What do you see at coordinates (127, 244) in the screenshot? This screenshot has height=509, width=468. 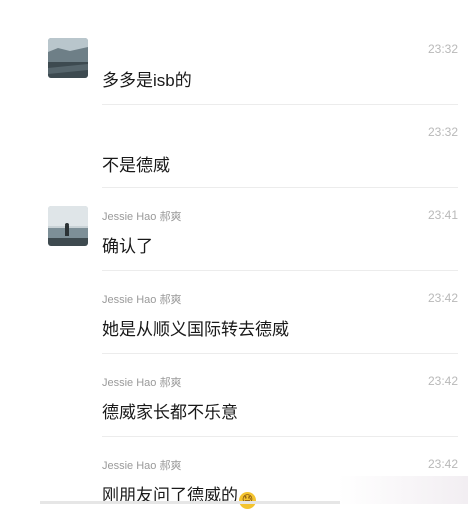 I see `message-text: 确认了` at bounding box center [127, 244].